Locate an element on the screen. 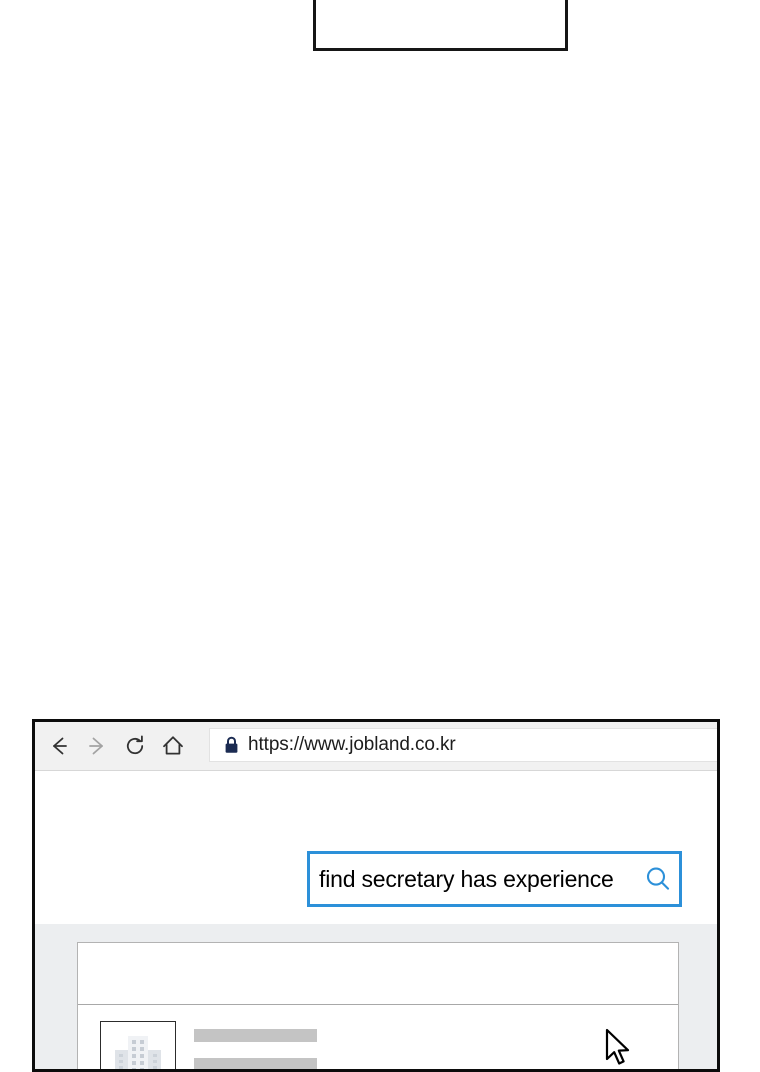  arrow-right-icon is located at coordinates (97, 746).